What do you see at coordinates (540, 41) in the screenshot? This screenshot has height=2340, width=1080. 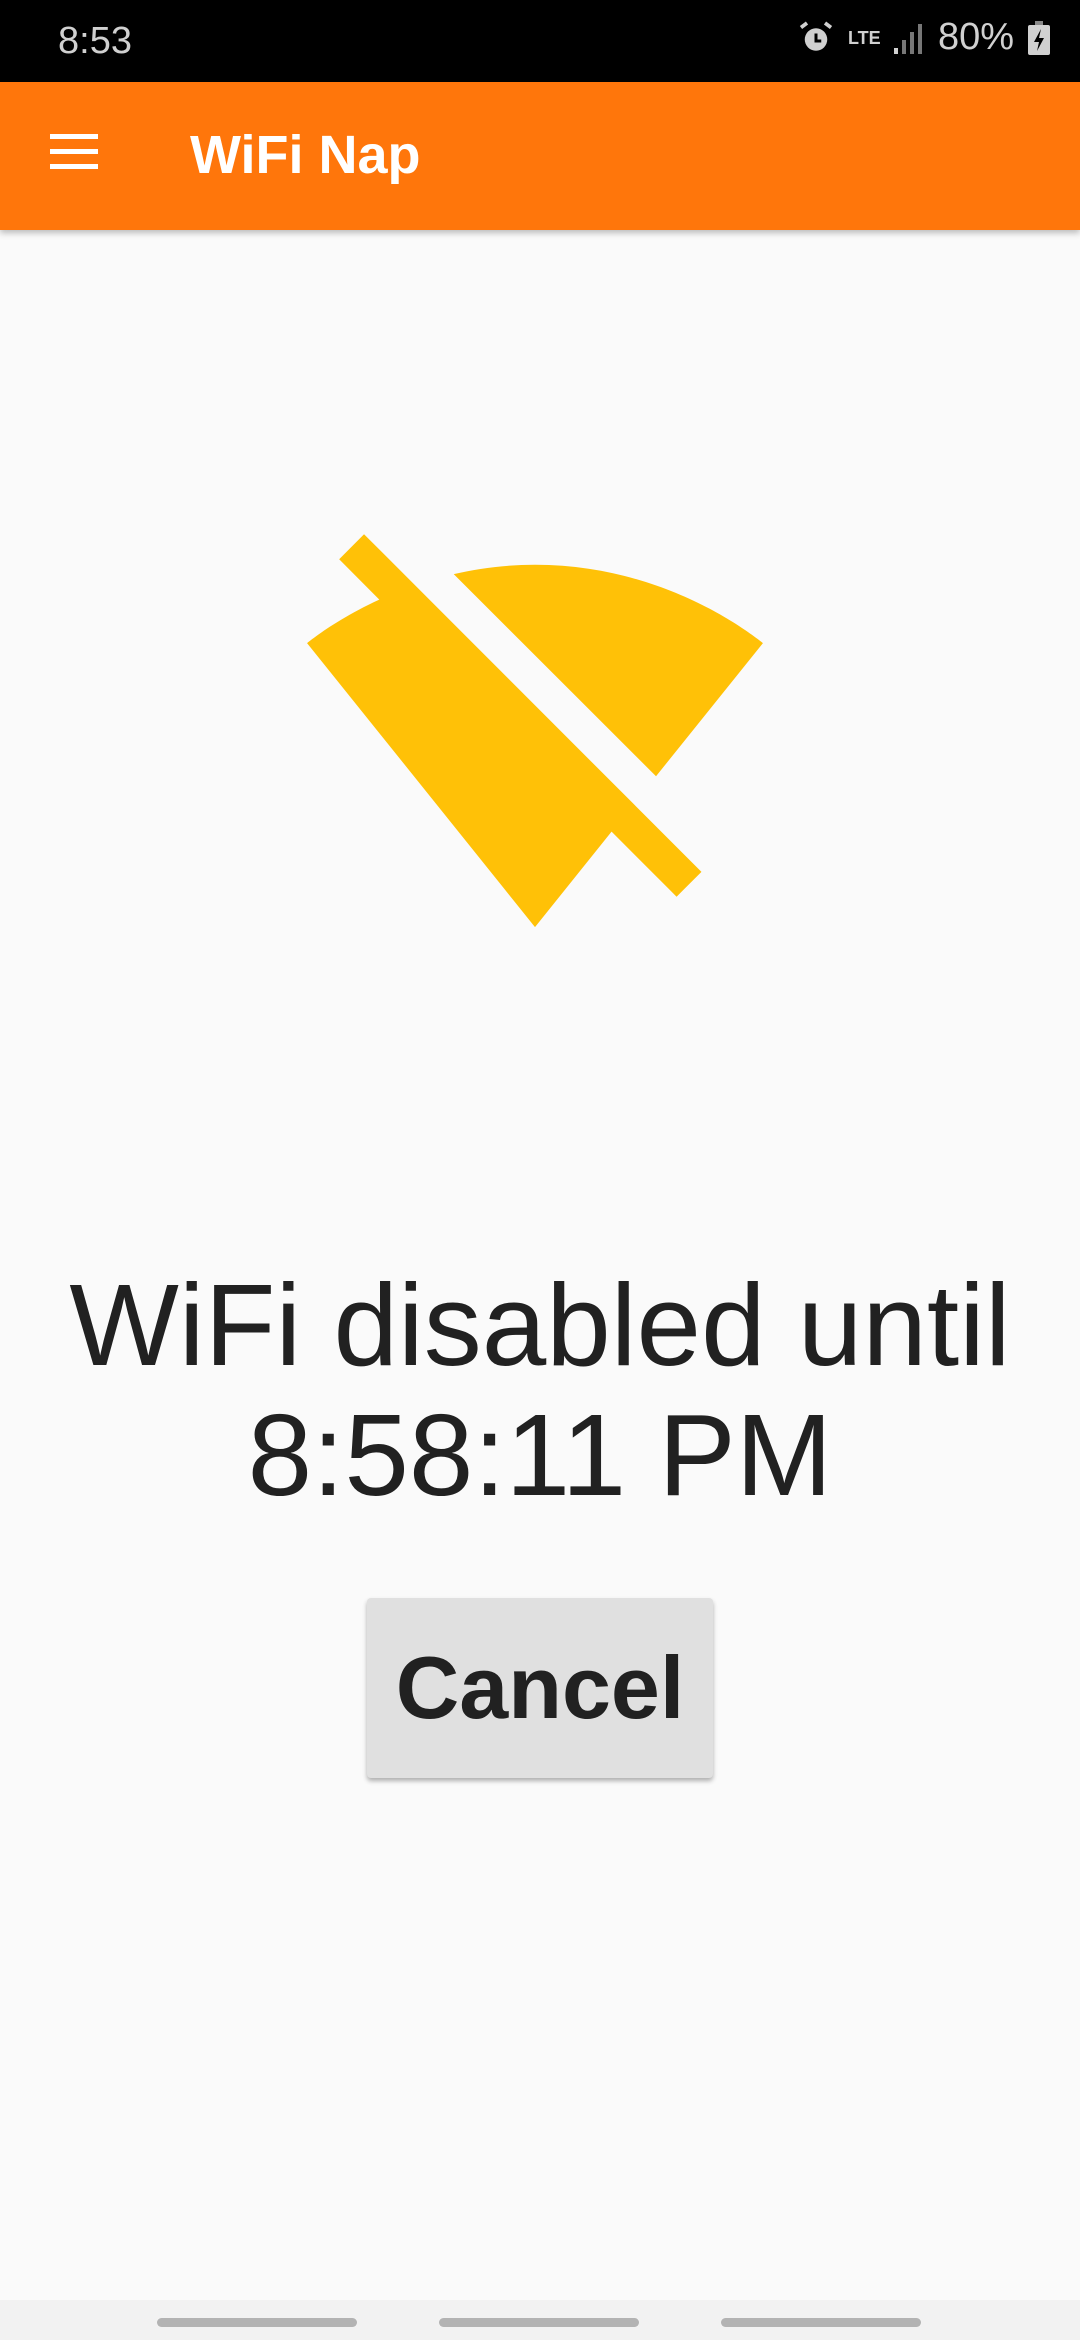 I see `status-bar: 8:53 LTE 80%` at bounding box center [540, 41].